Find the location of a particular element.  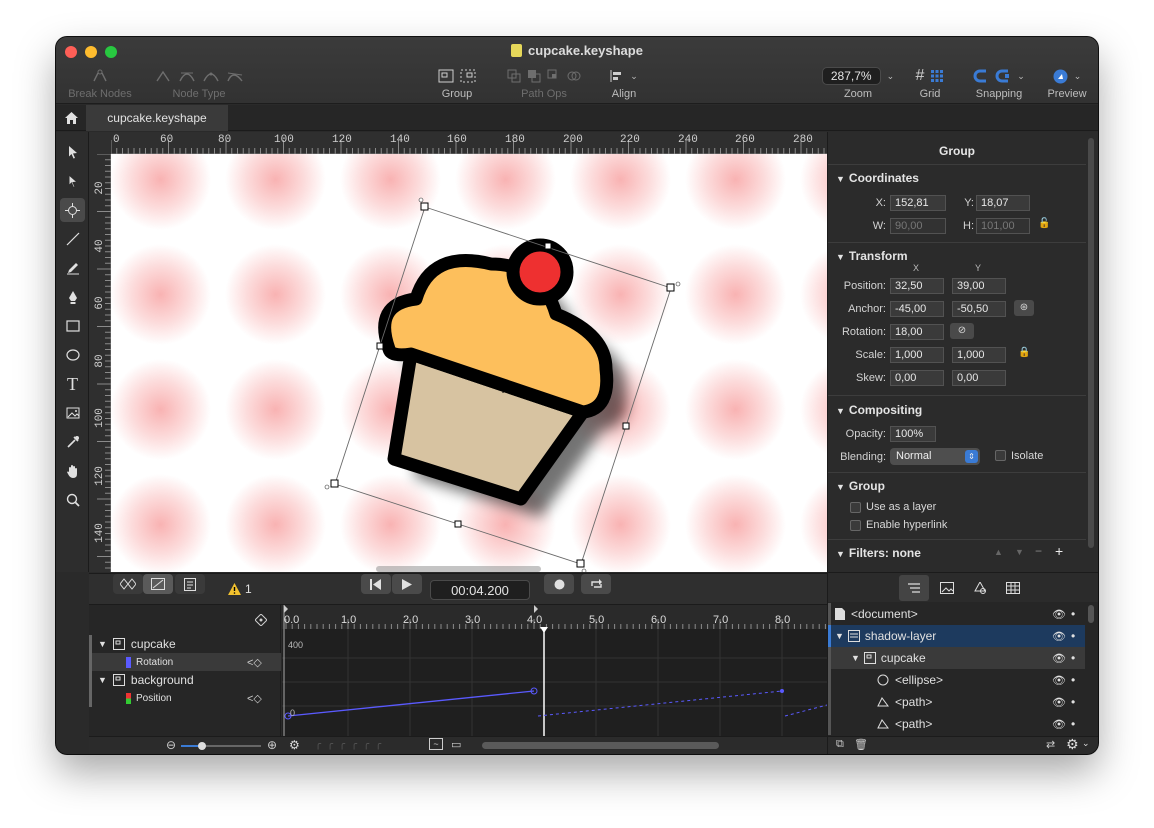

group-button: Group is located at coordinates (457, 83).